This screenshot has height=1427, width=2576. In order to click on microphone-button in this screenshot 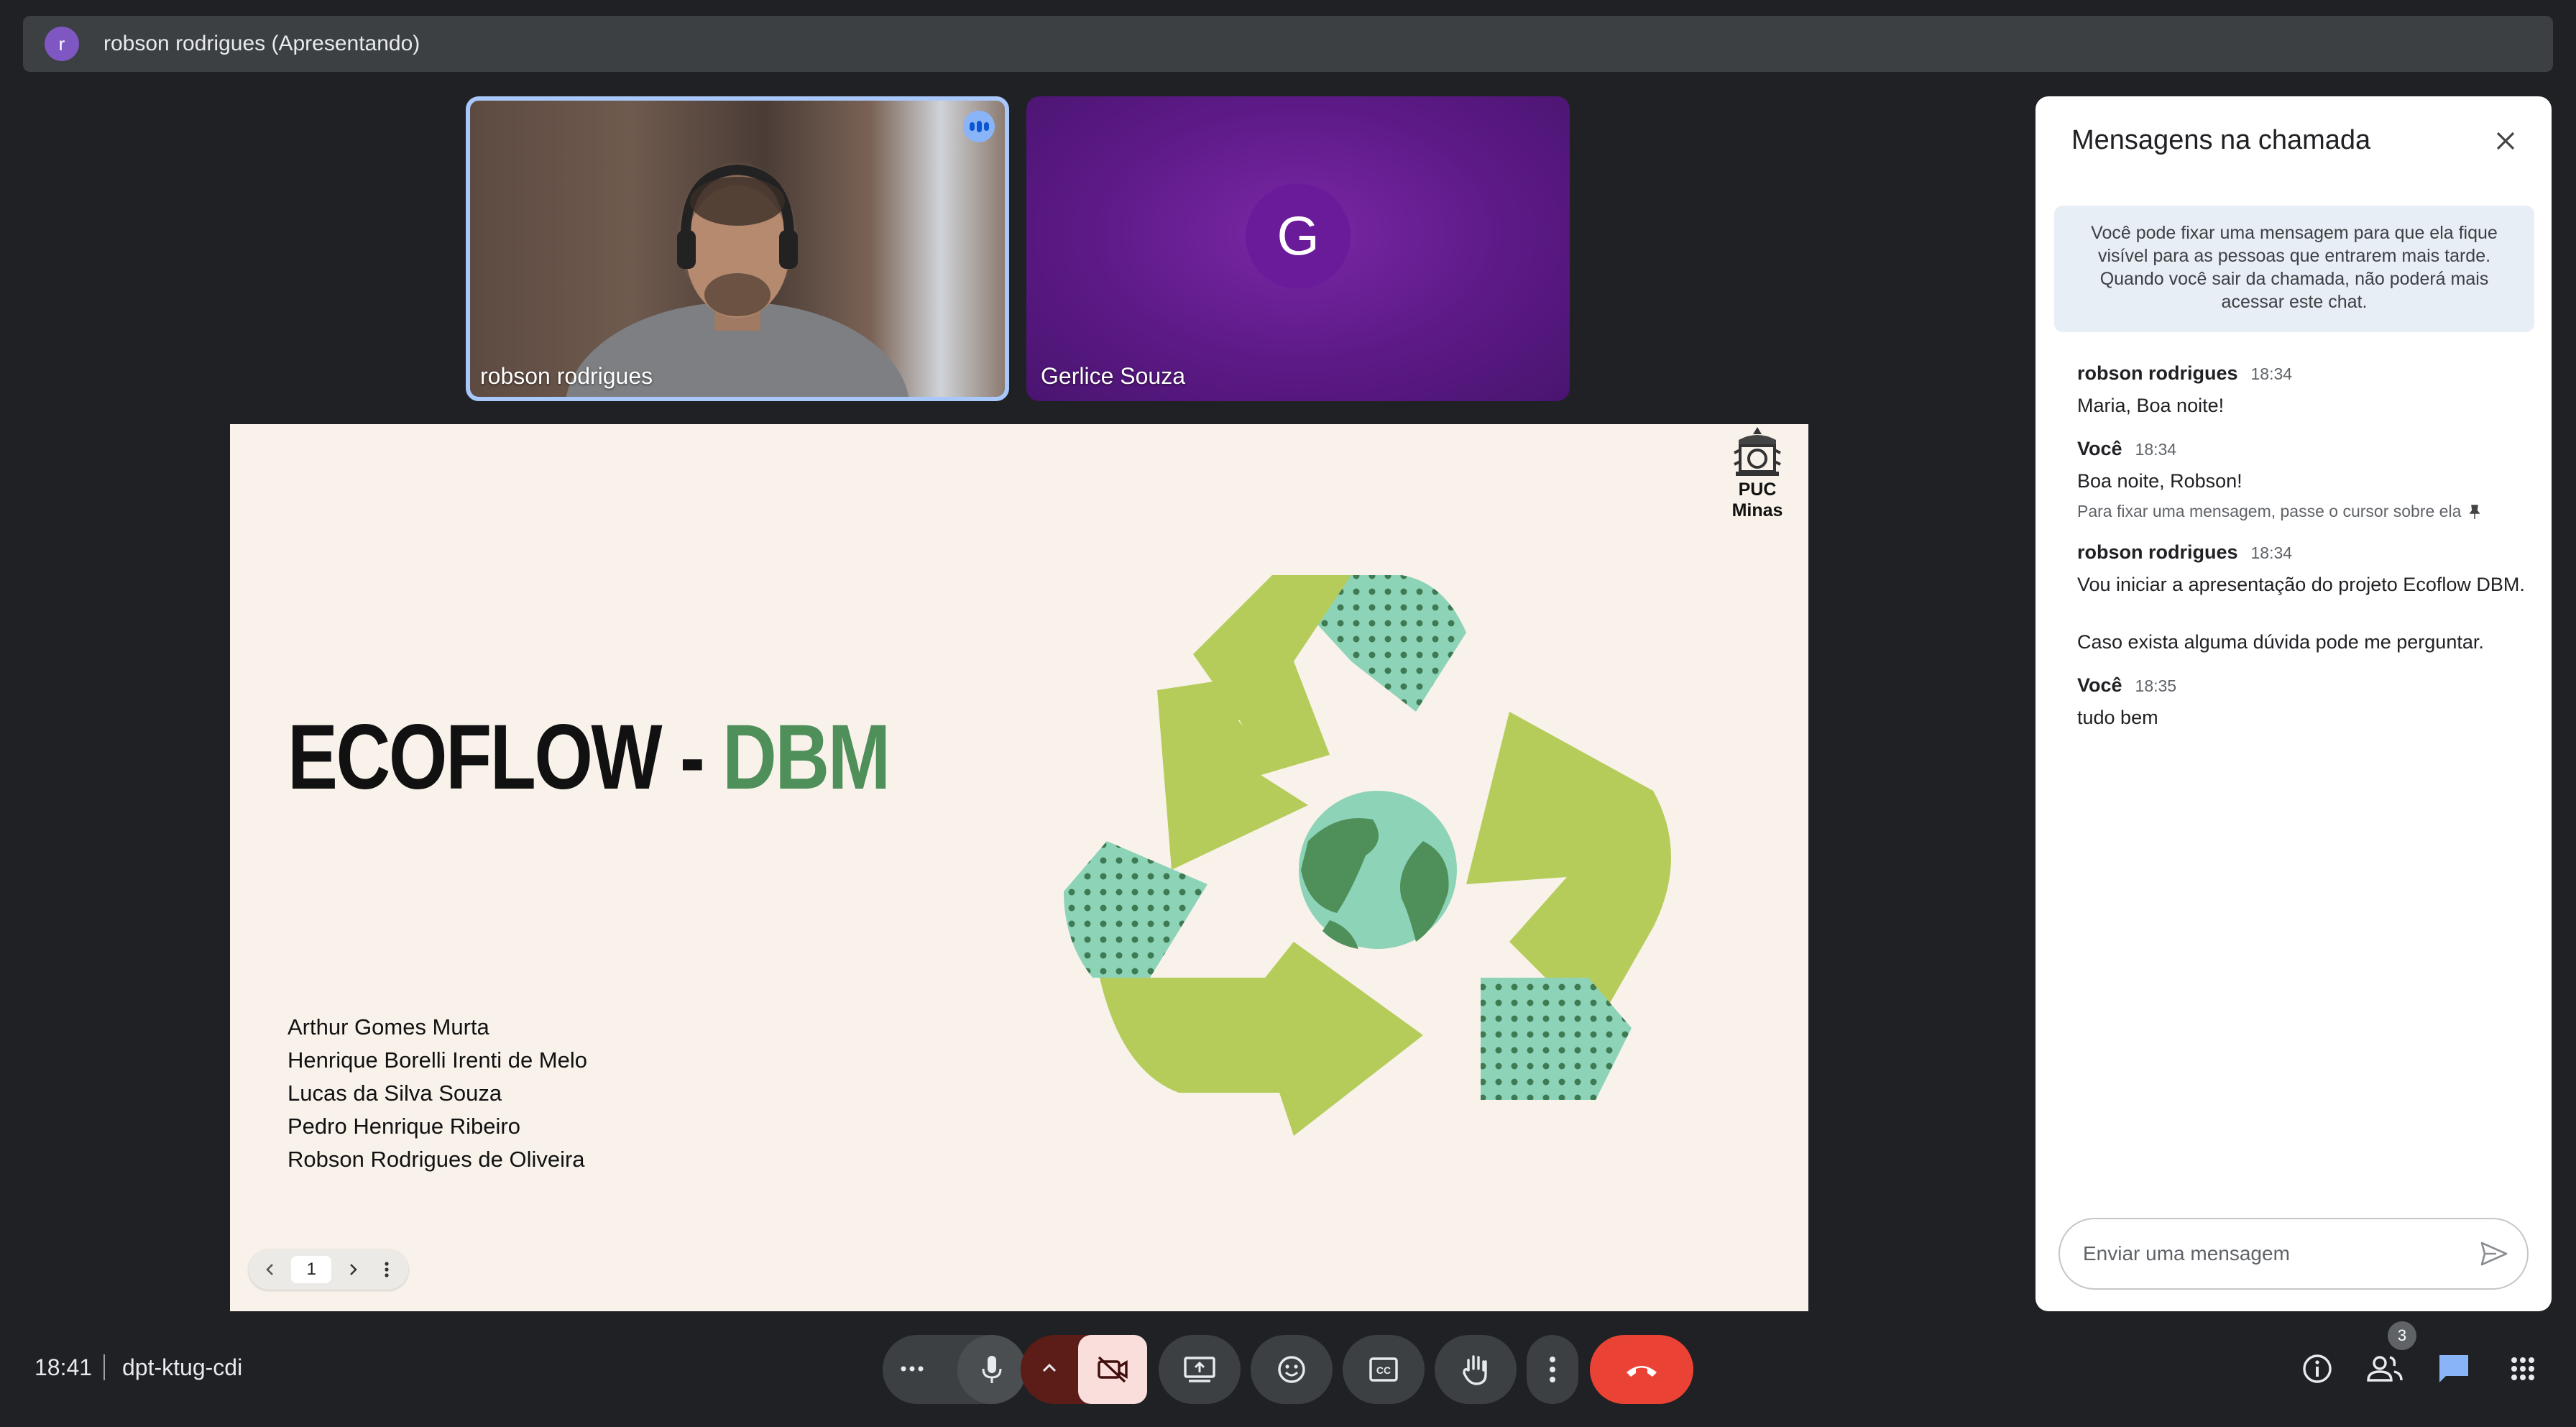, I will do `click(991, 1369)`.